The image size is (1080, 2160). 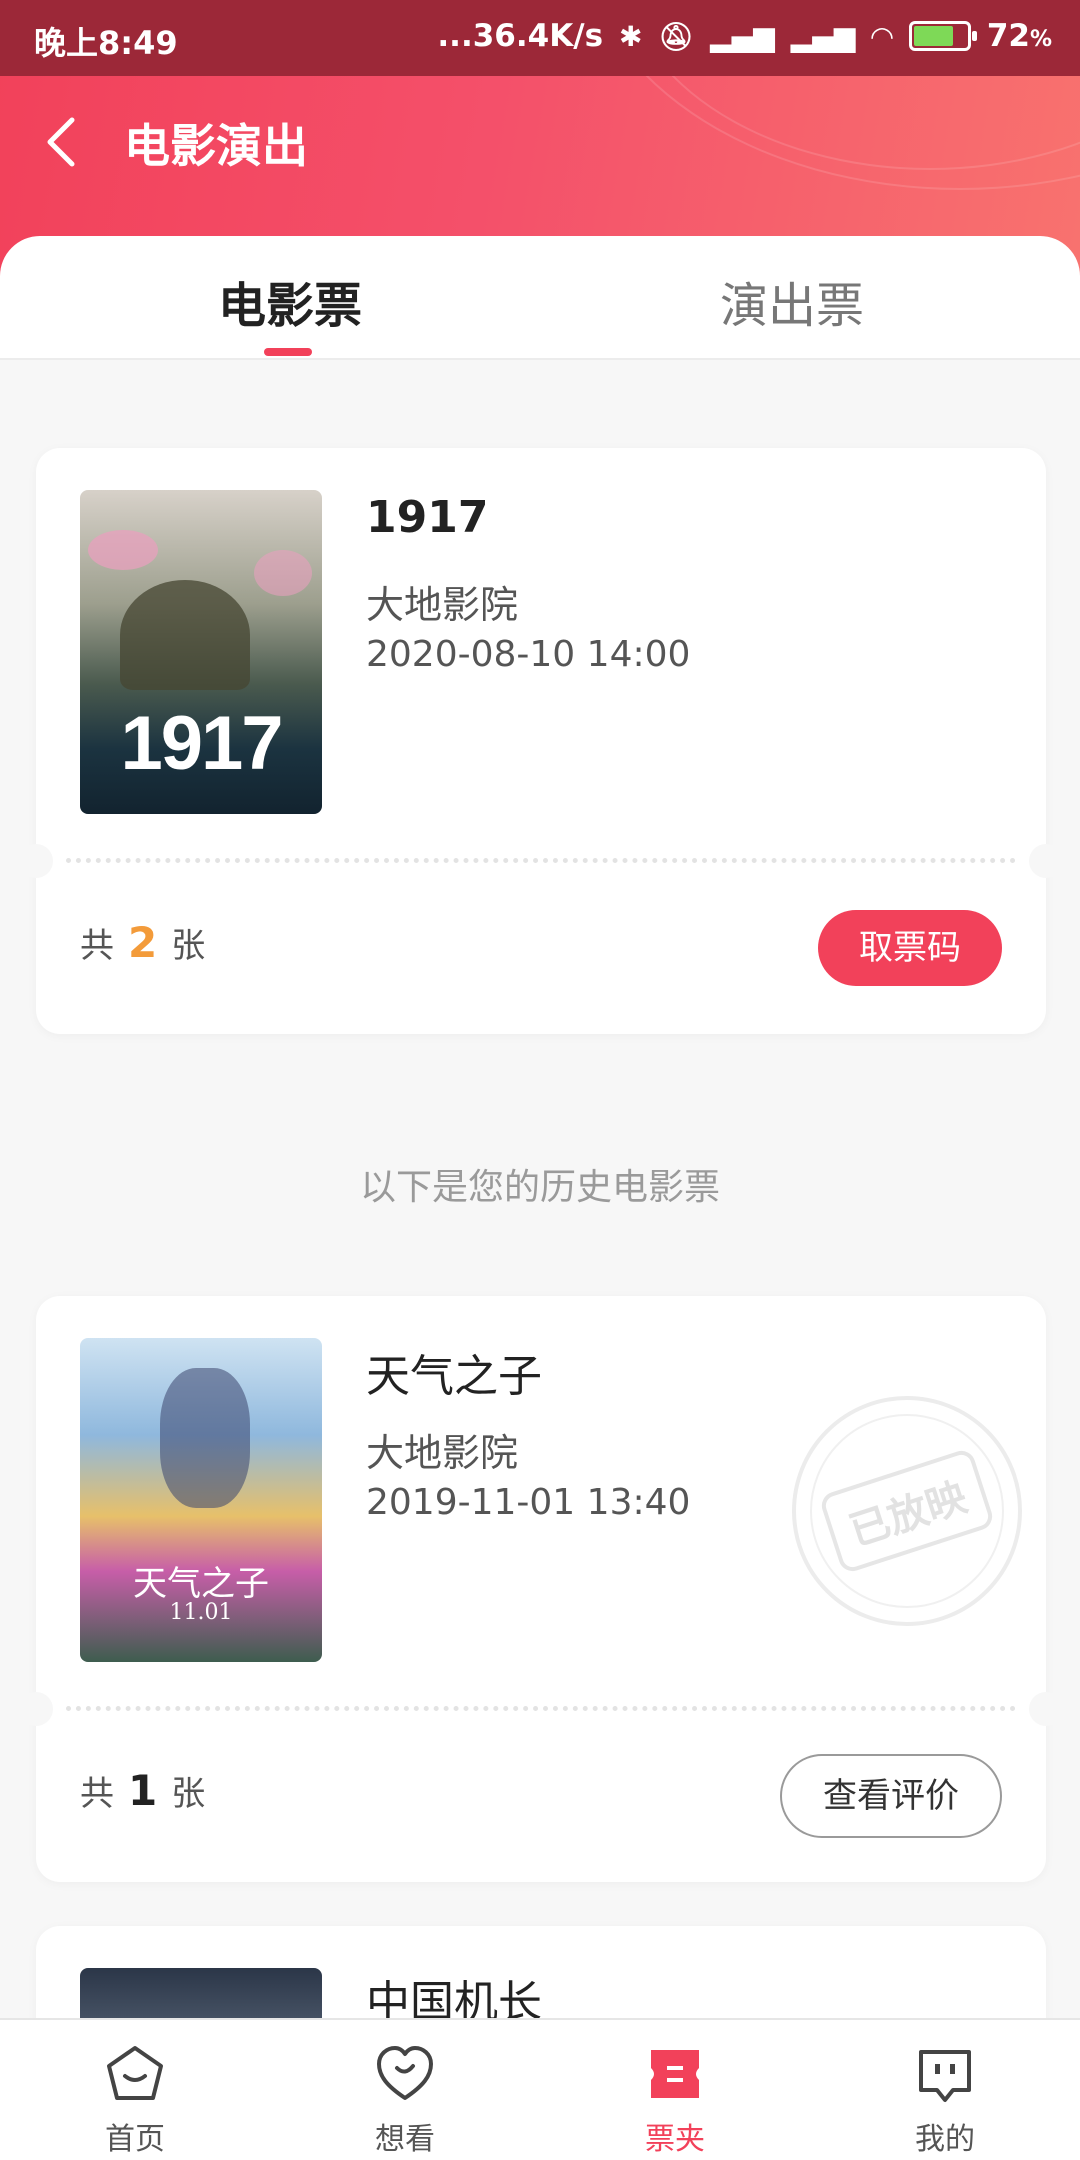 I want to click on bottom-nav: 首页 想看 票夹 我的, so click(x=540, y=2089).